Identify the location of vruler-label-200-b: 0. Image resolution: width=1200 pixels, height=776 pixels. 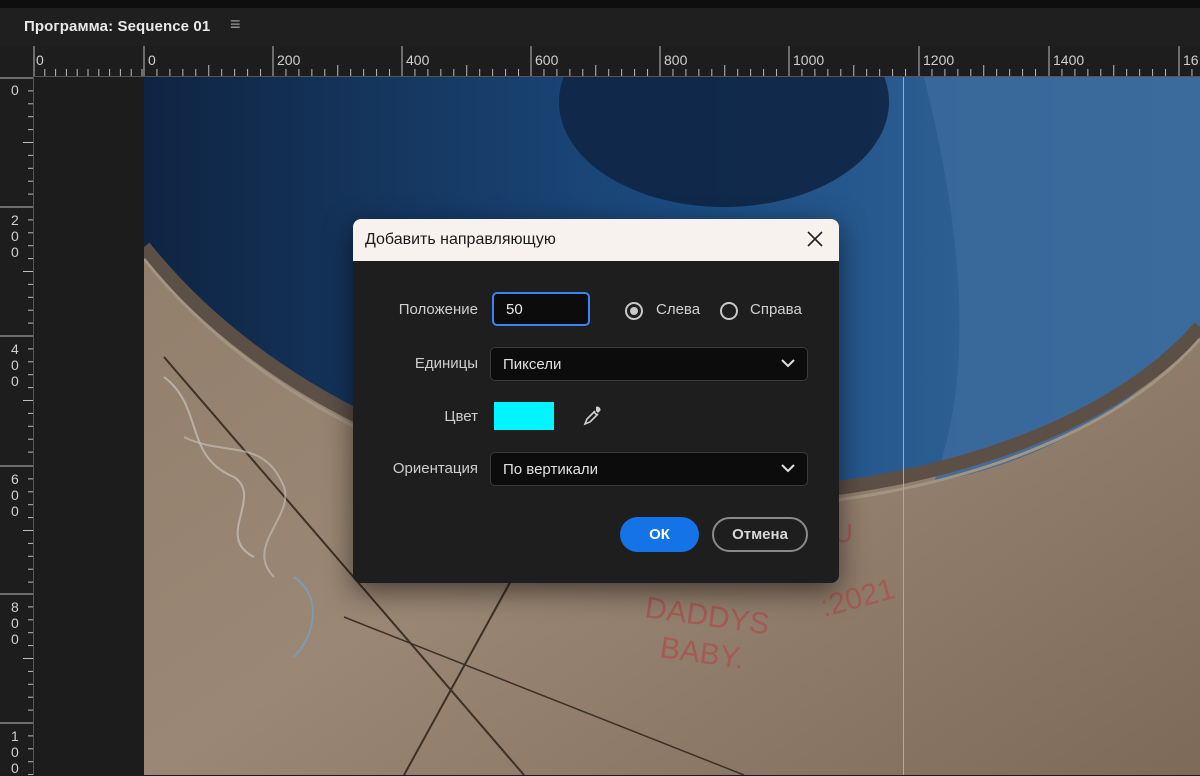
(15, 236).